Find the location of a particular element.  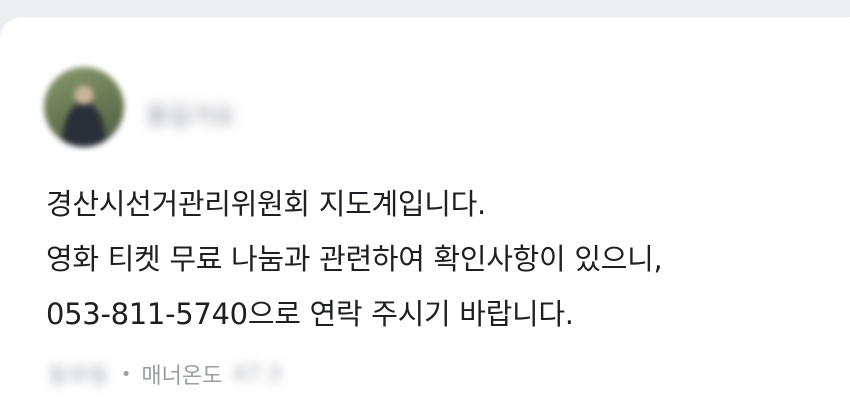

message-line: 경산시선거관리위원회 지도계입니다. is located at coordinates (266, 204).